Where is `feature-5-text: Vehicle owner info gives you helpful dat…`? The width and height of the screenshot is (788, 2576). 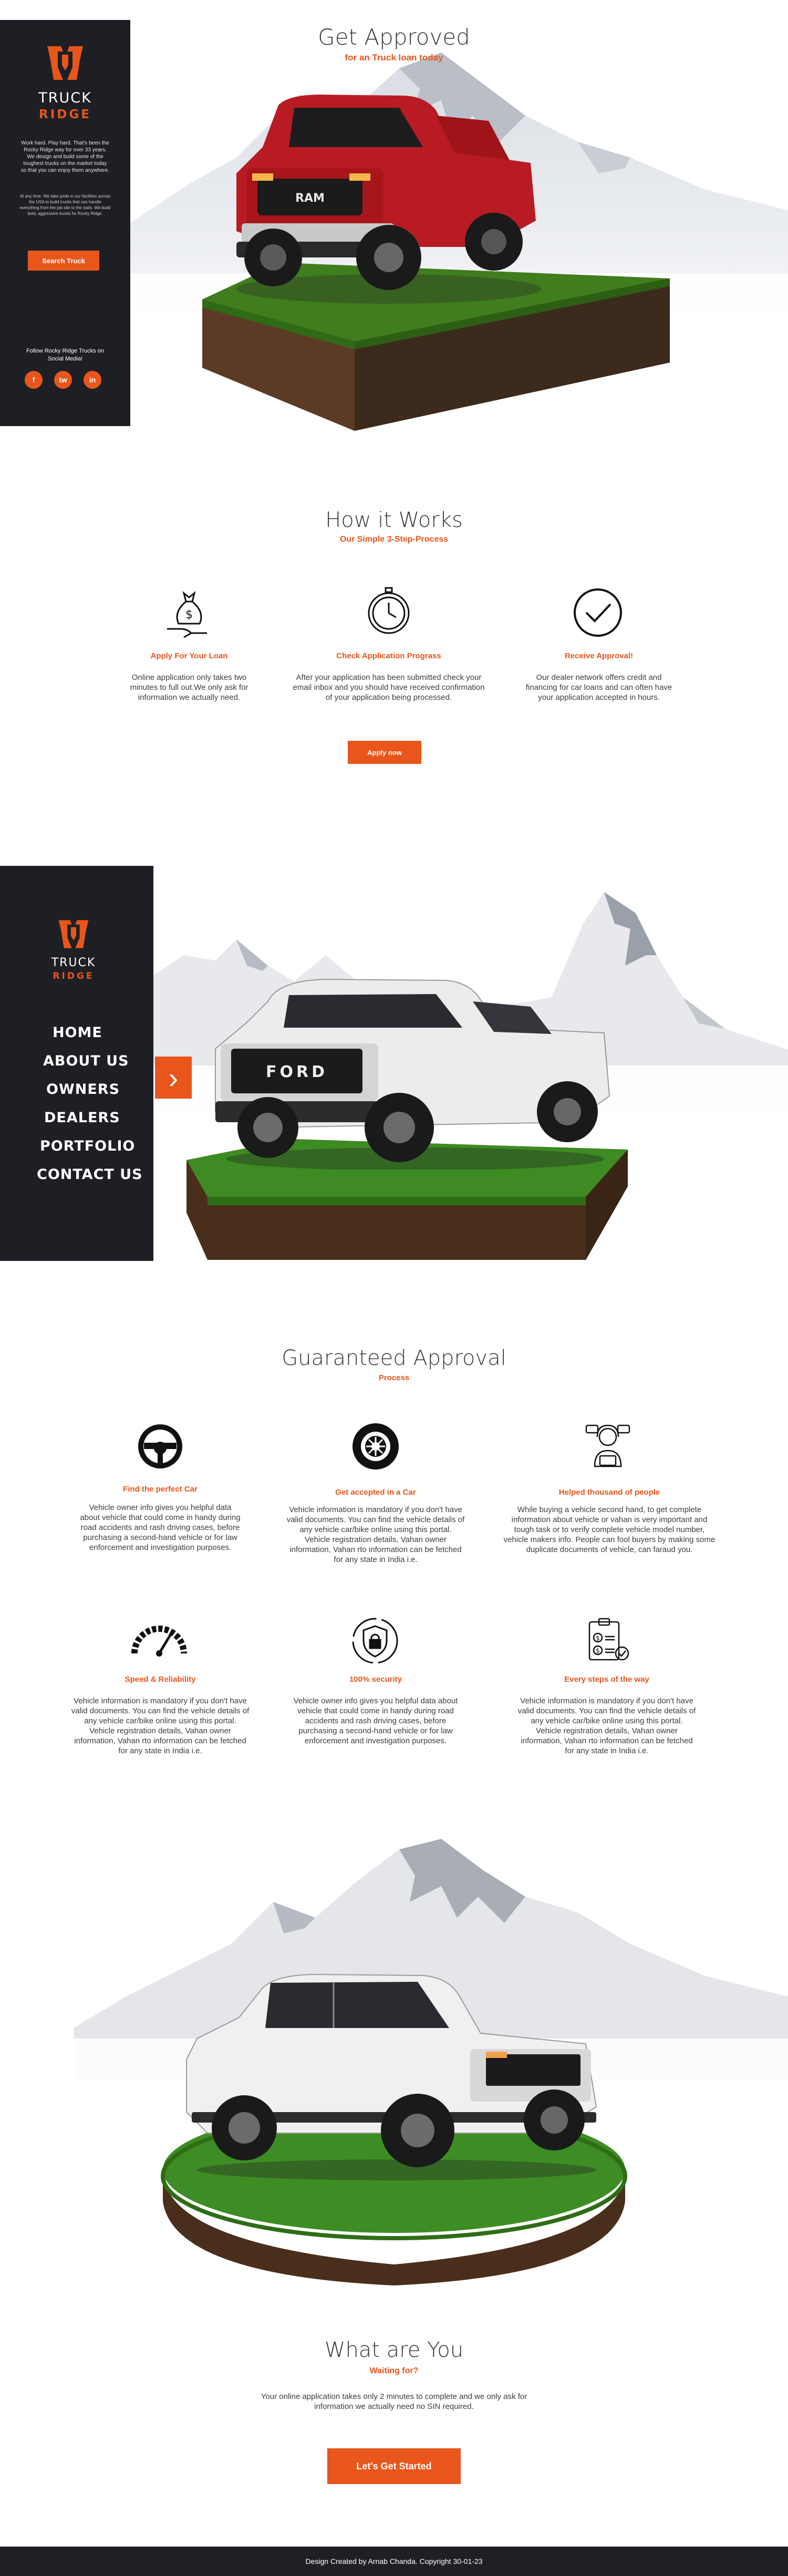 feature-5-text: Vehicle owner info gives you helpful dat… is located at coordinates (375, 1720).